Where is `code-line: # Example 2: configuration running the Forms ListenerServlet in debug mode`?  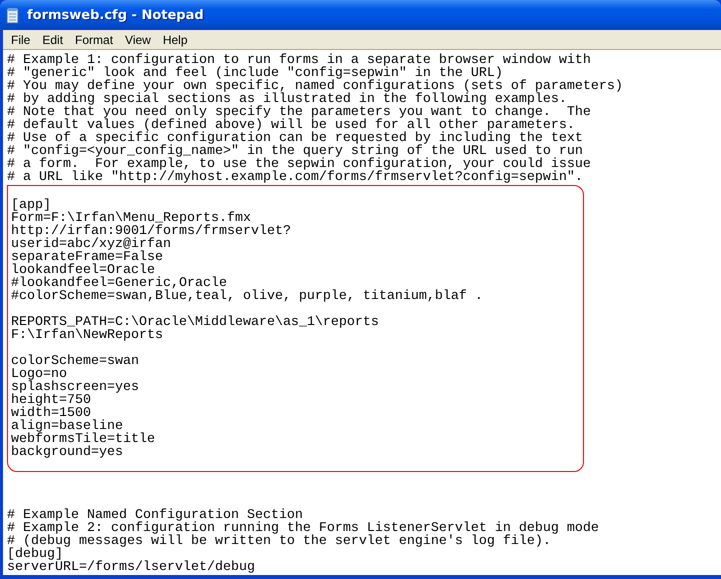 code-line: # Example 2: configuration running the Forms ListenerServlet in debug mode is located at coordinates (303, 528).